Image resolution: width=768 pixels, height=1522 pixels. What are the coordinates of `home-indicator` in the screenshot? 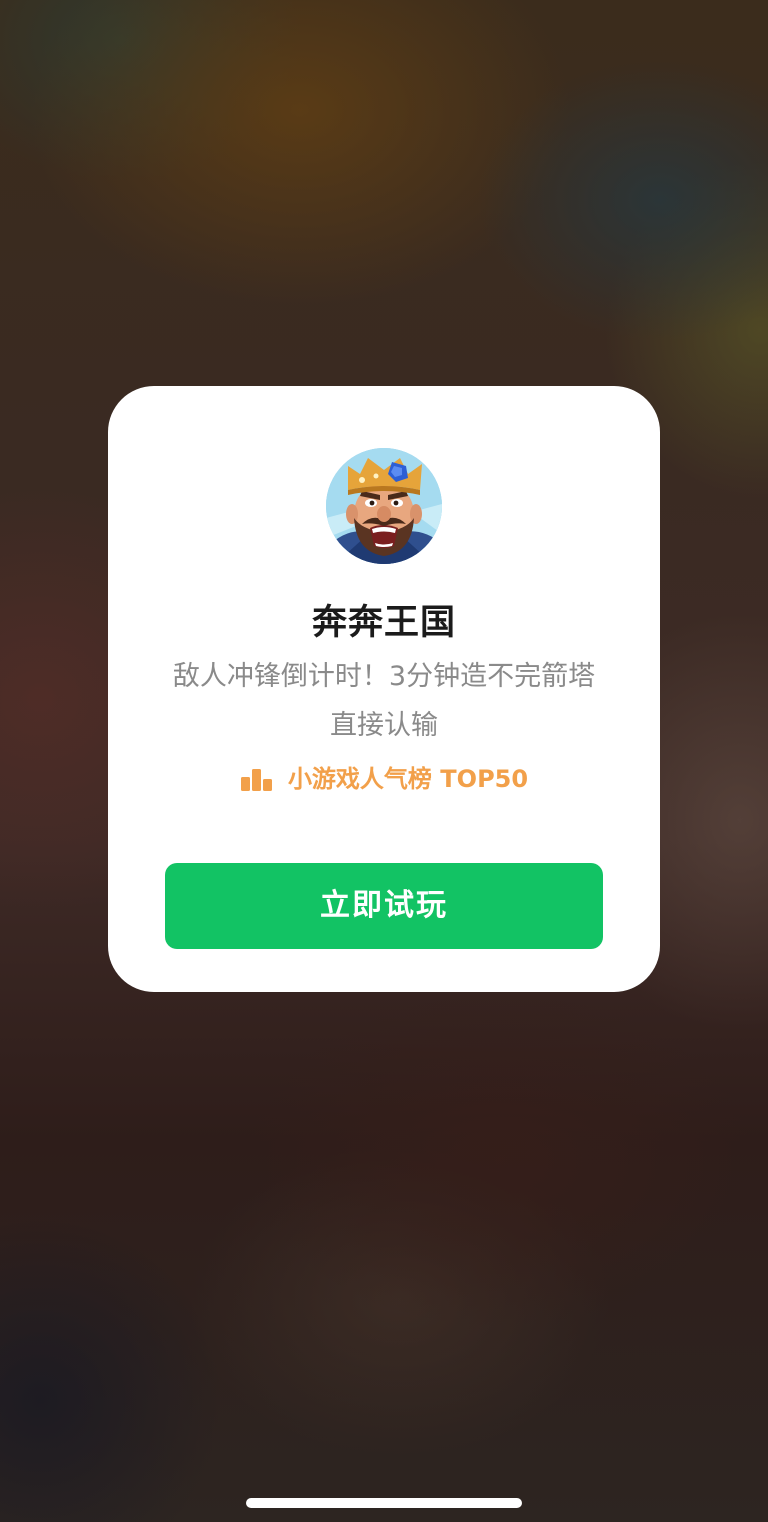 It's located at (384, 1503).